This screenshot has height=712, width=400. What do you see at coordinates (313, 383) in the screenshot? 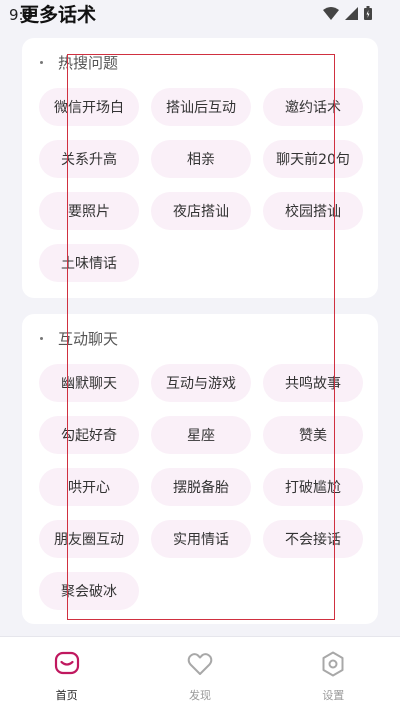
I see `topic-chip: 共鸣故事` at bounding box center [313, 383].